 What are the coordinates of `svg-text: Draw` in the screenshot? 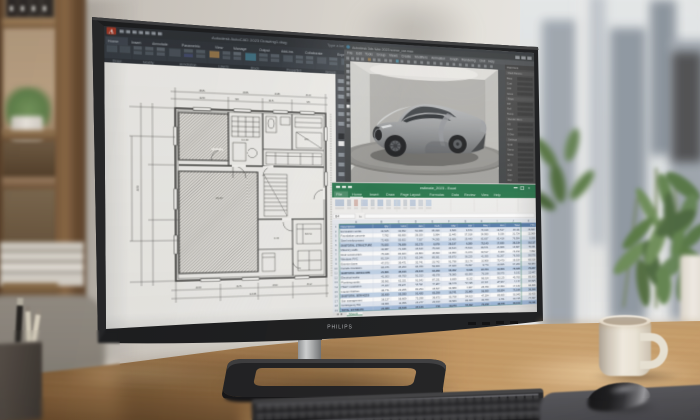 It's located at (390, 195).